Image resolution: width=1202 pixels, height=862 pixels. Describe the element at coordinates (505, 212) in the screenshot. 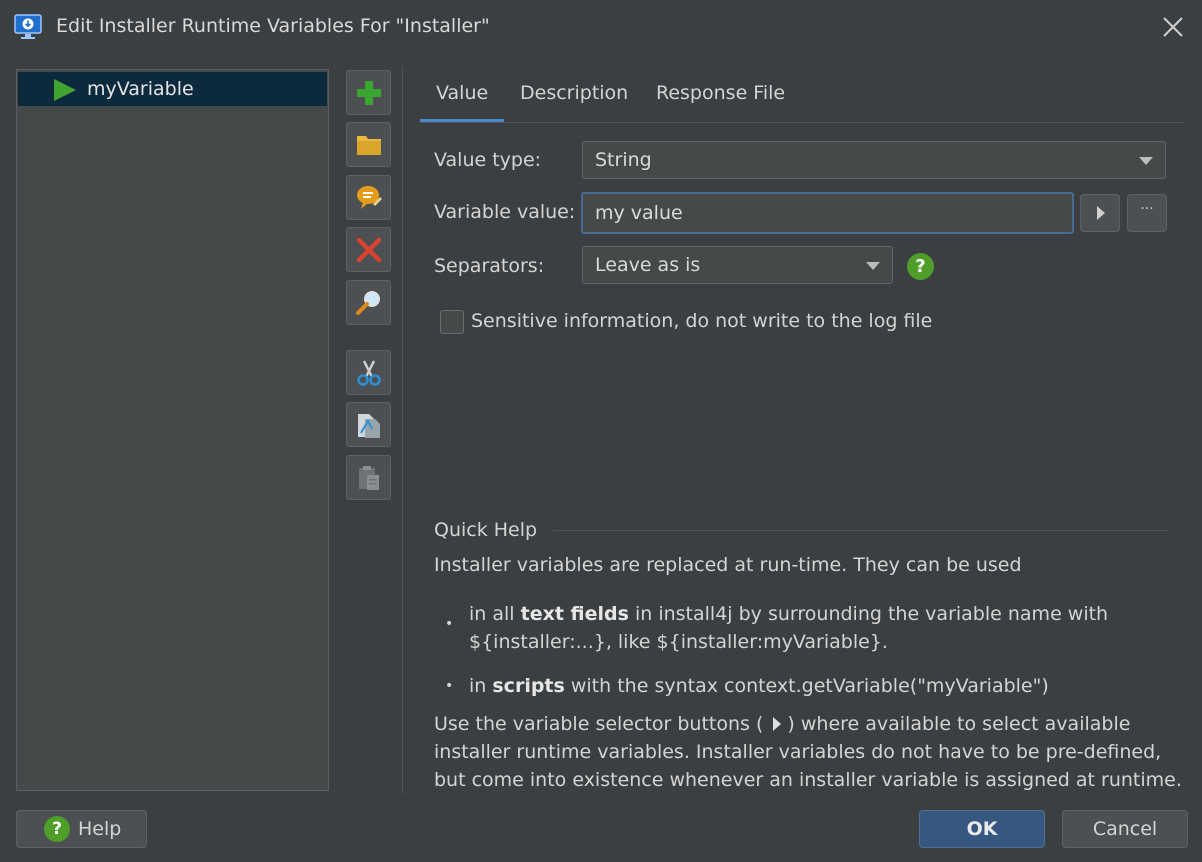

I see `variable-value-label: Variable value:` at that location.